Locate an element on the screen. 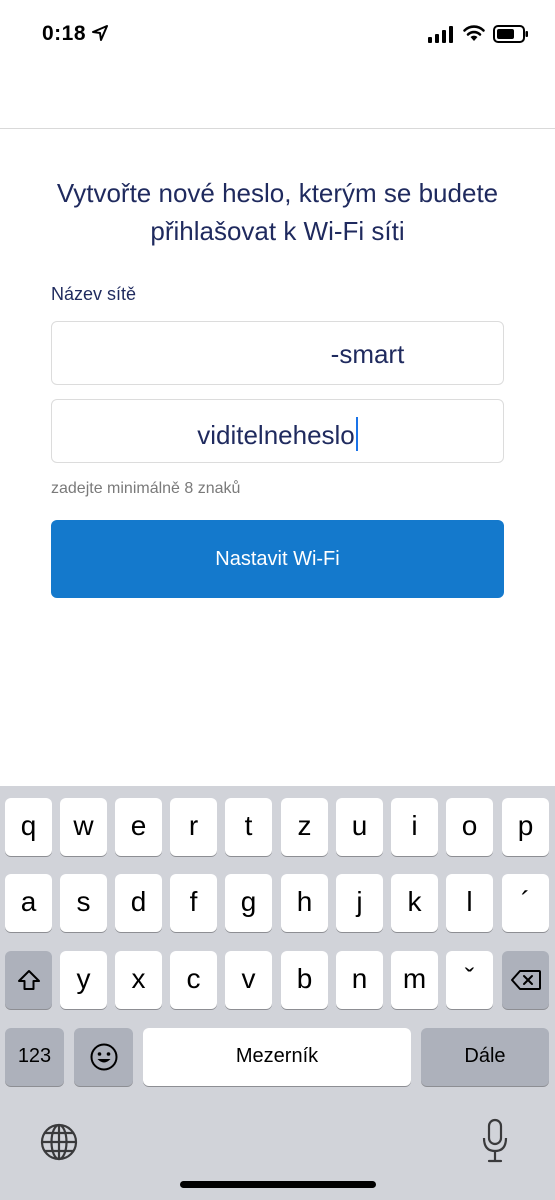 Image resolution: width=555 pixels, height=1200 pixels. key-acute-accent: ´ is located at coordinates (525, 903).